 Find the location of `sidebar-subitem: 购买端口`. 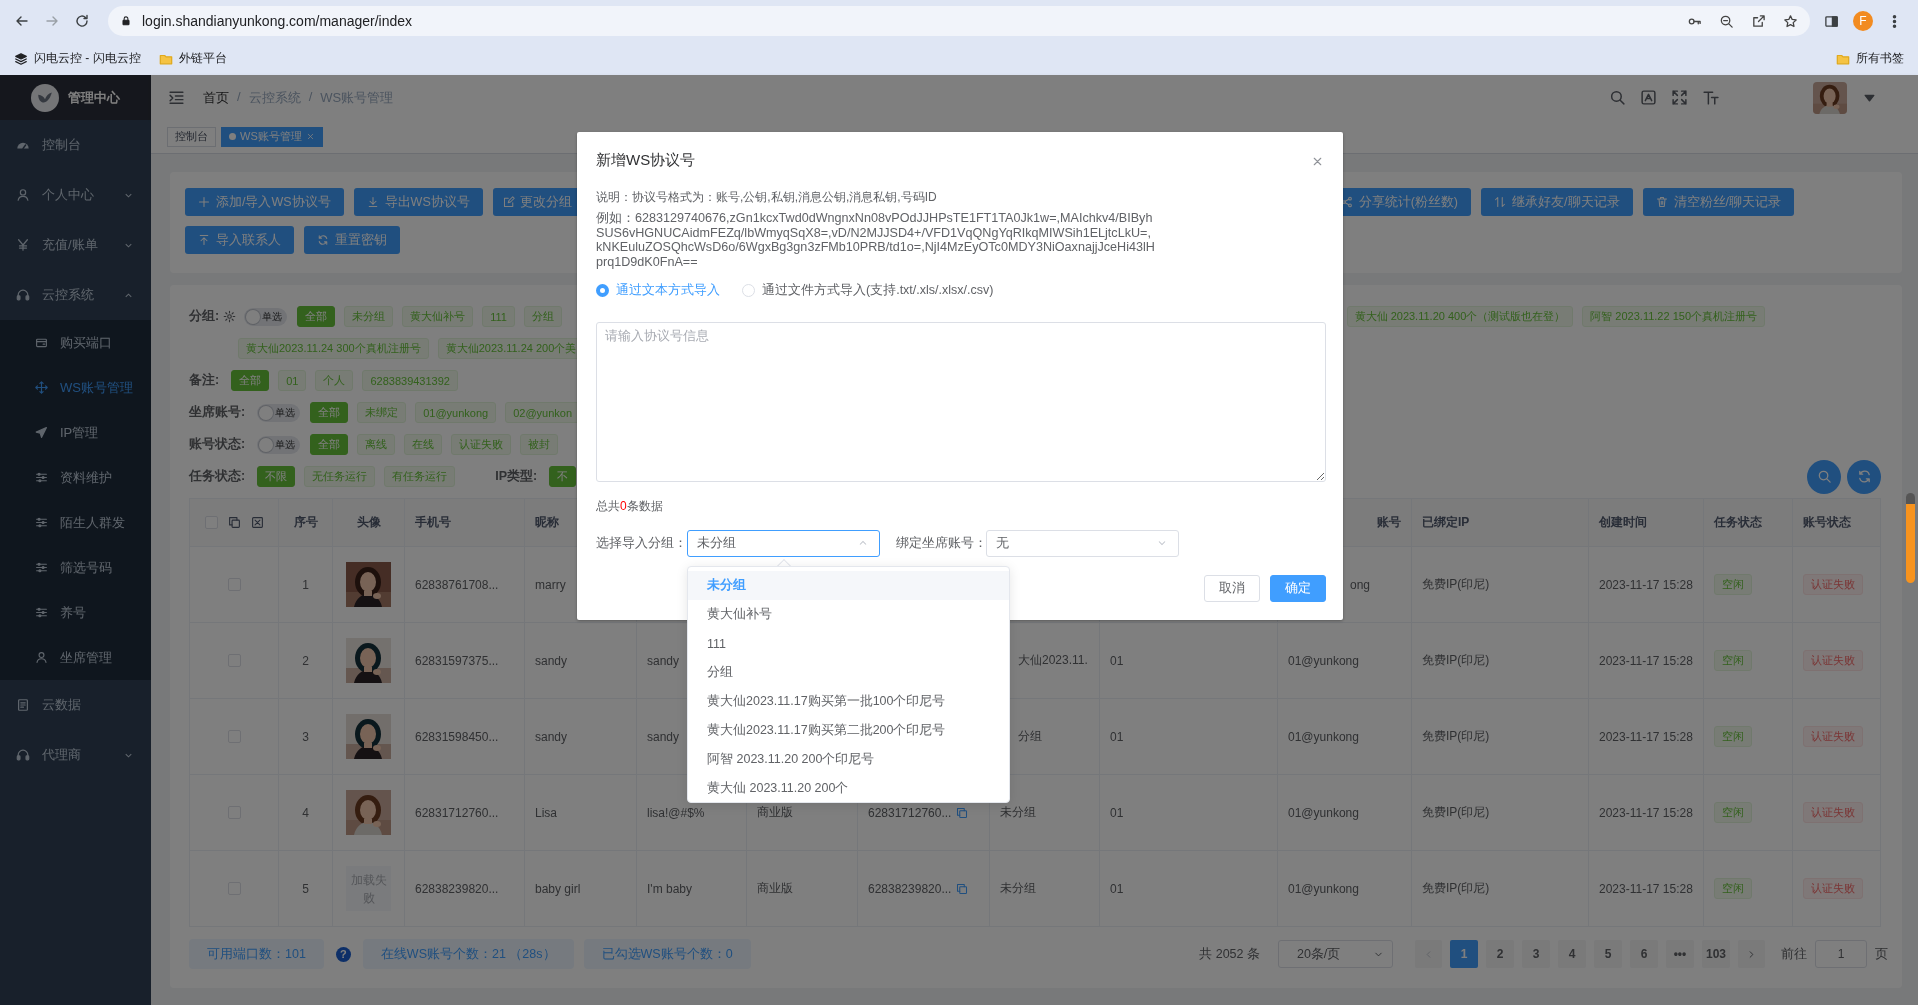

sidebar-subitem: 购买端口 is located at coordinates (75, 342).